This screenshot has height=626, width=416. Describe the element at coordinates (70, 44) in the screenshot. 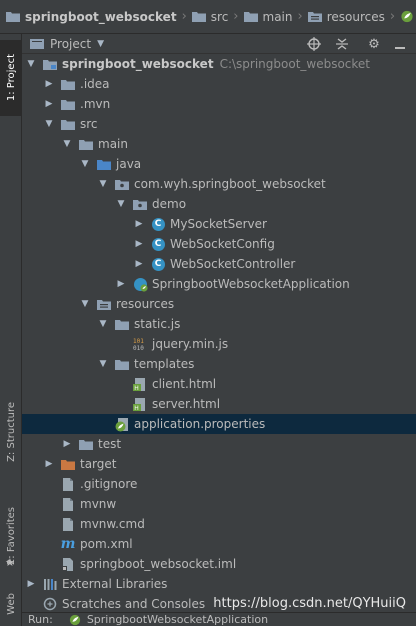

I see `project-view-title: Project` at that location.